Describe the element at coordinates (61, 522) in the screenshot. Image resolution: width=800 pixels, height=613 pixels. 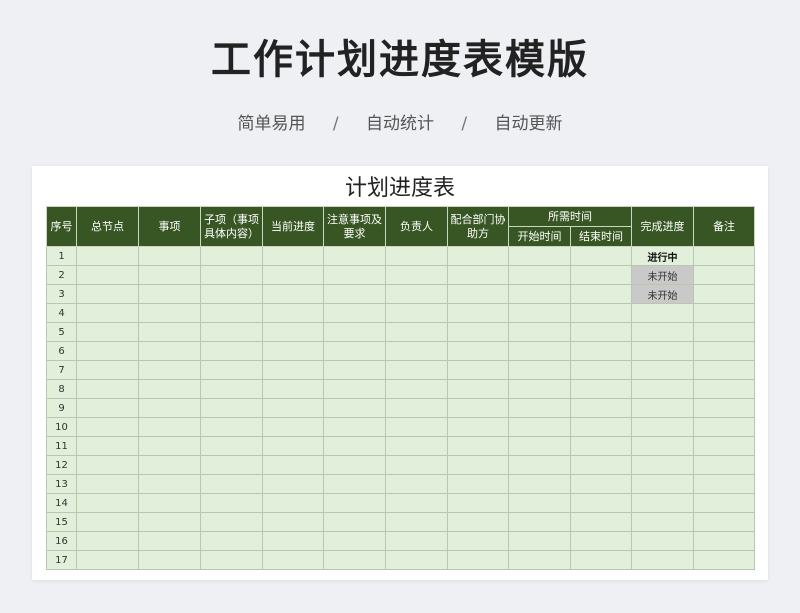
I see `row-index-cell: 15` at that location.